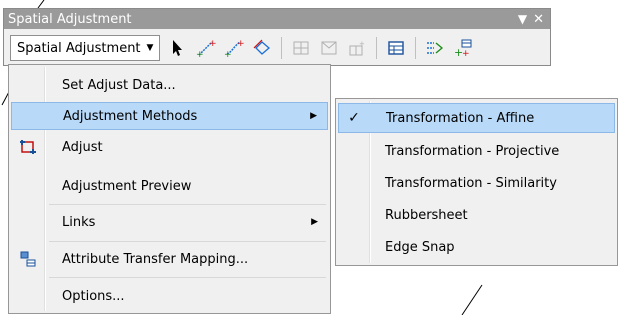  What do you see at coordinates (531, 19) in the screenshot?
I see `title-controls: ▼ ✕` at bounding box center [531, 19].